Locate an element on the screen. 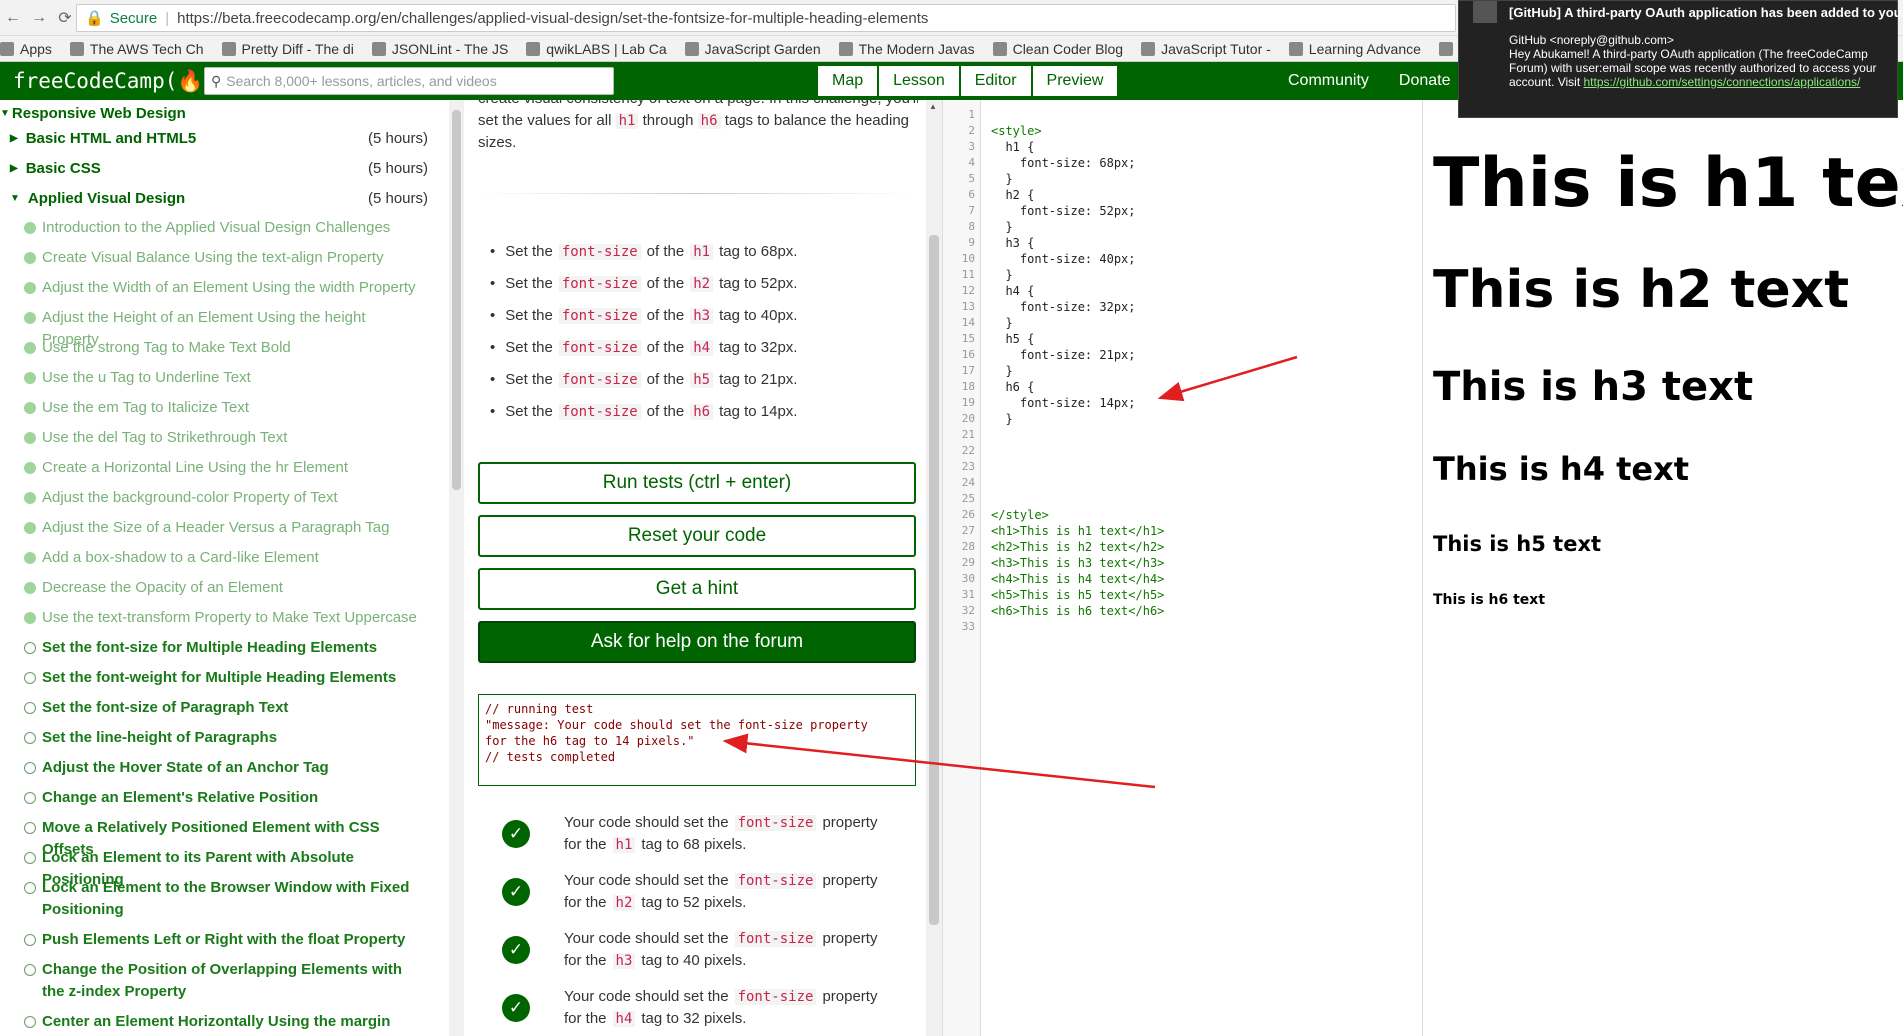 This screenshot has height=1036, width=1903. sidebar-section: ▶Basic CSS(5 hours) is located at coordinates (225, 168).